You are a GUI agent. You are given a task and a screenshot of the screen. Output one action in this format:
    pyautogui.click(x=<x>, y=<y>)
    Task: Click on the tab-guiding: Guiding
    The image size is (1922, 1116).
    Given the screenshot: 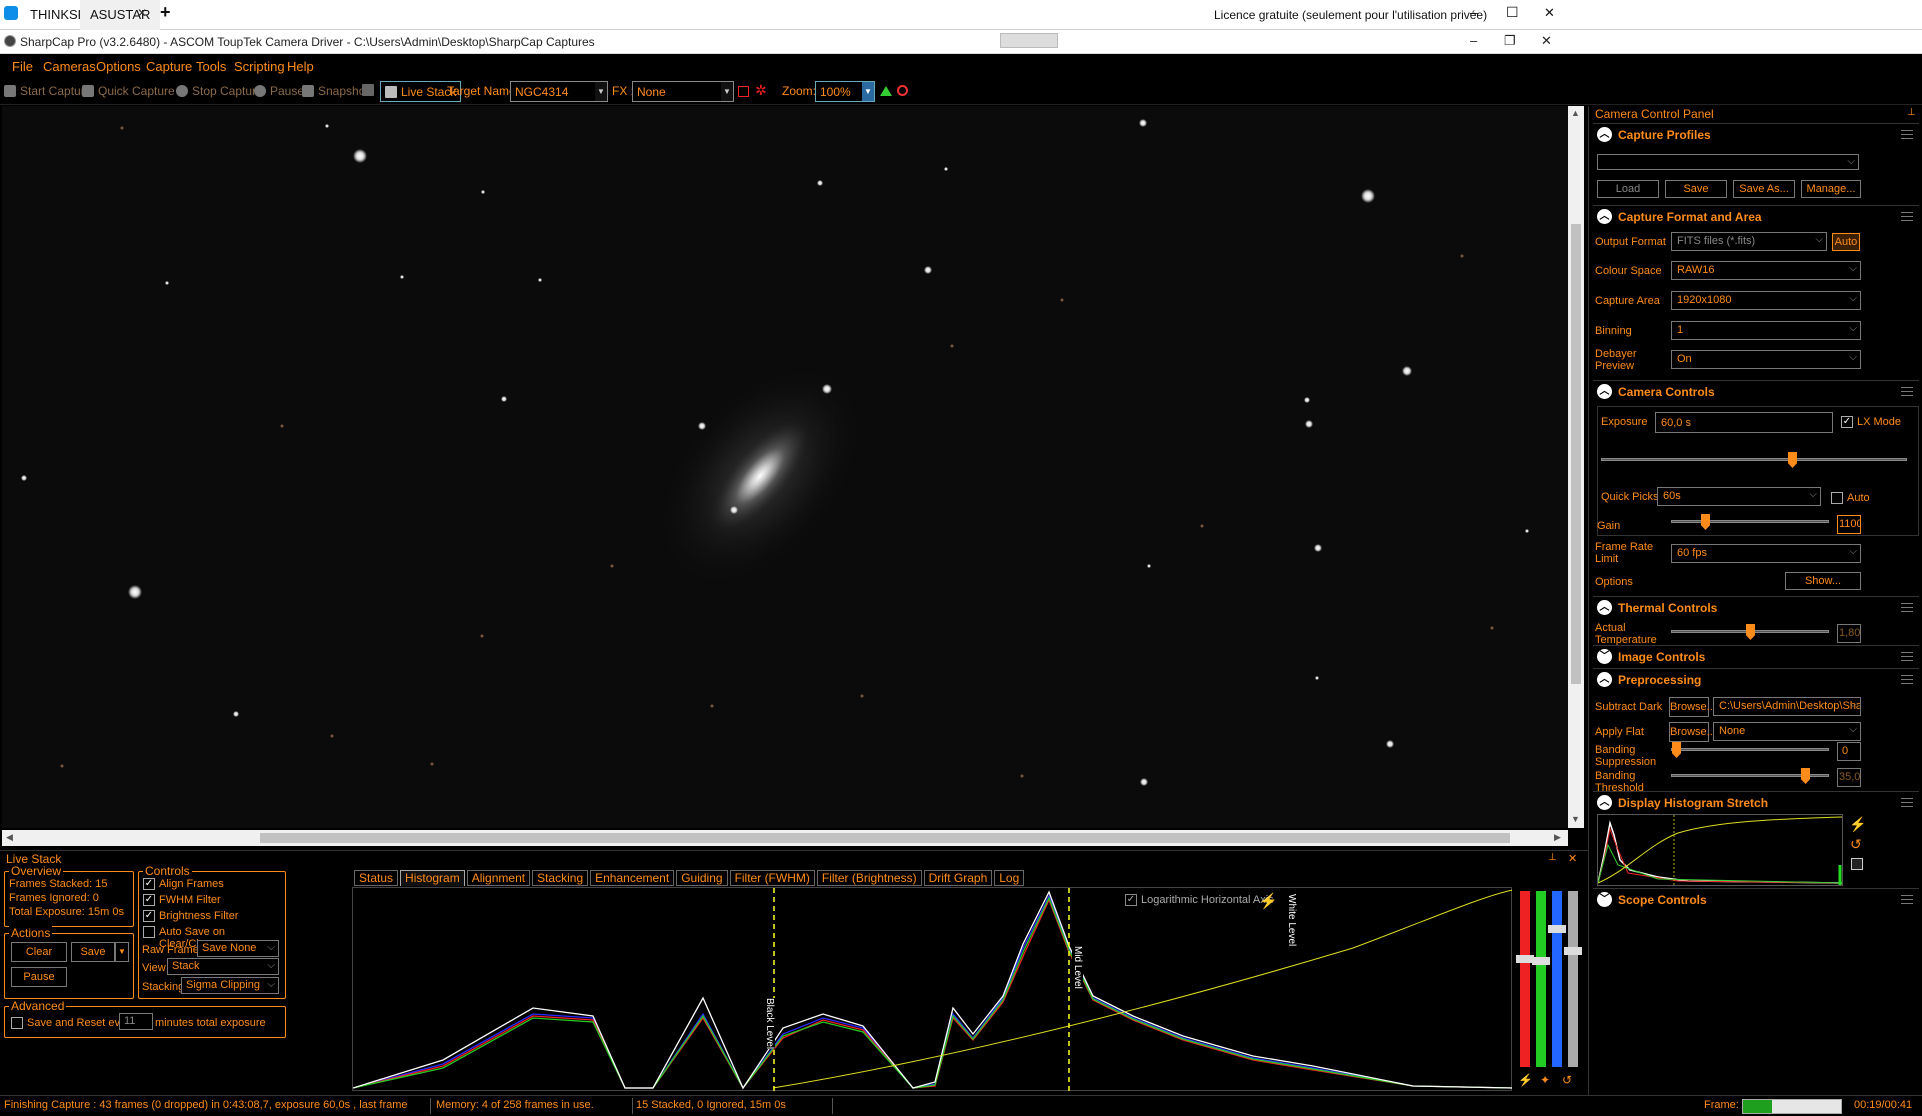 What is the action you would take?
    pyautogui.click(x=702, y=878)
    